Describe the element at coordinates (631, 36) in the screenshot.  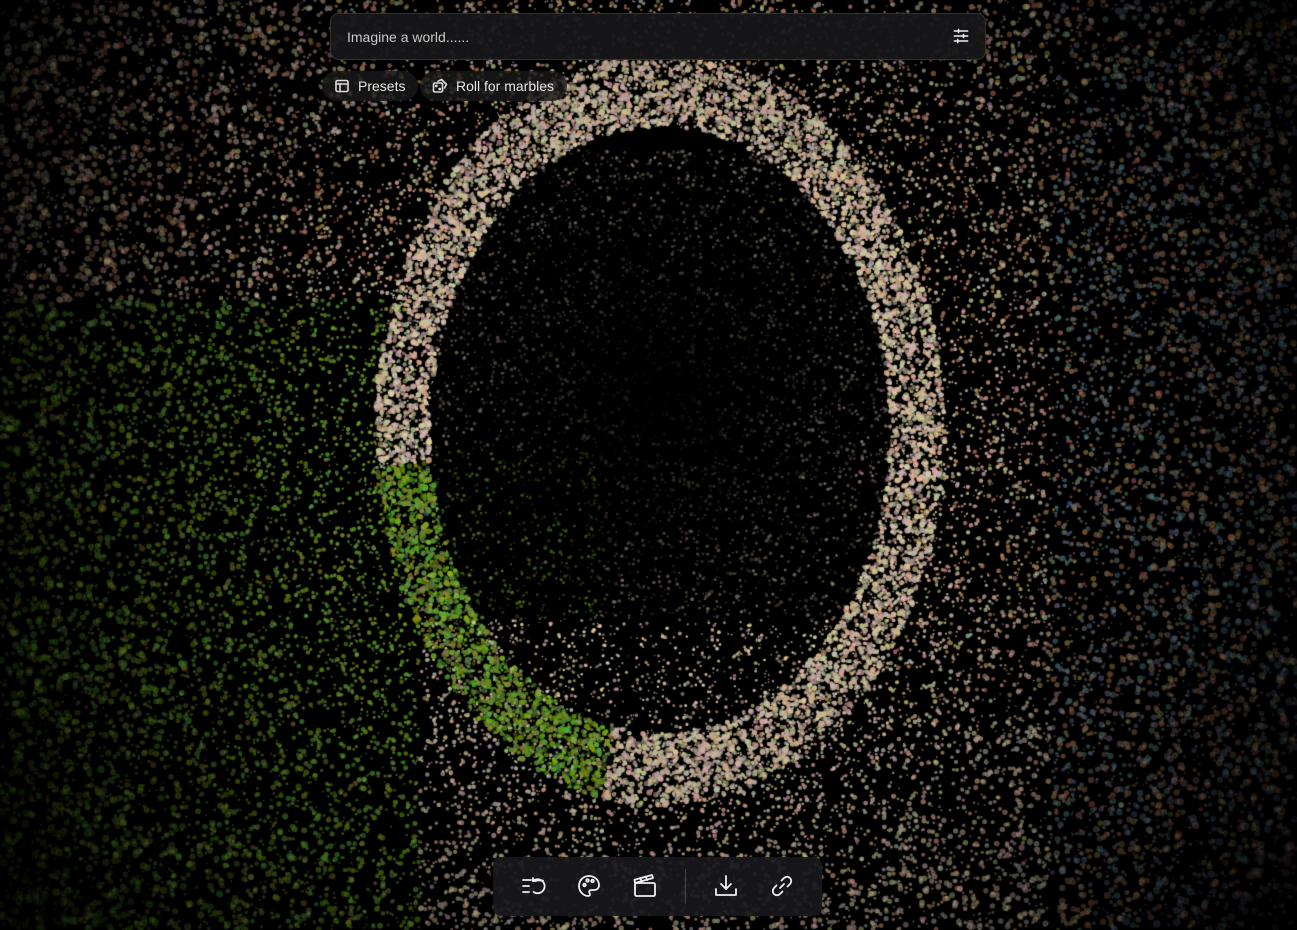
I see `prompt-input` at that location.